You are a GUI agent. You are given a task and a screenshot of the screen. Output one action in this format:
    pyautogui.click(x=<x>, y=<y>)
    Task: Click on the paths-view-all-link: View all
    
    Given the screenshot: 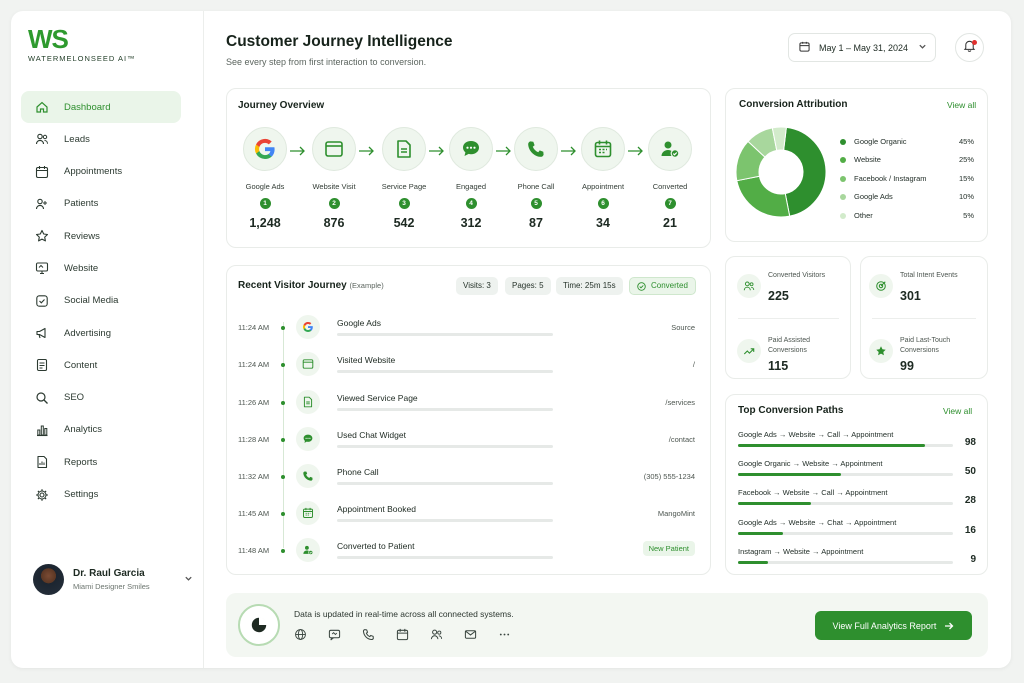 What is the action you would take?
    pyautogui.click(x=957, y=411)
    